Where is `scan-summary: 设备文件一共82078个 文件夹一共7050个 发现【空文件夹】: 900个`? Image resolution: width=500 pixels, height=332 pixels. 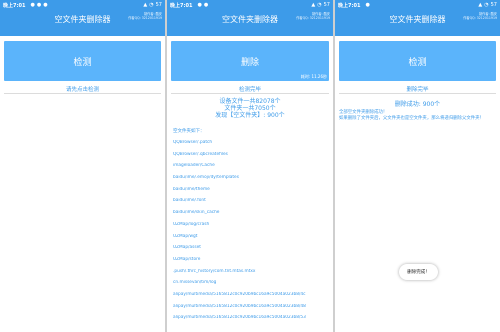 scan-summary: 设备文件一共82078个 文件夹一共7050个 发现【空文件夹】: 900个 is located at coordinates (250, 108).